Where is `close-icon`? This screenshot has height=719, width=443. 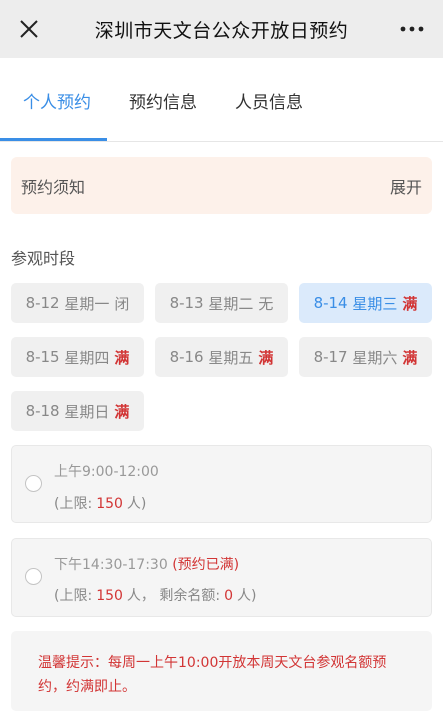 close-icon is located at coordinates (29, 29).